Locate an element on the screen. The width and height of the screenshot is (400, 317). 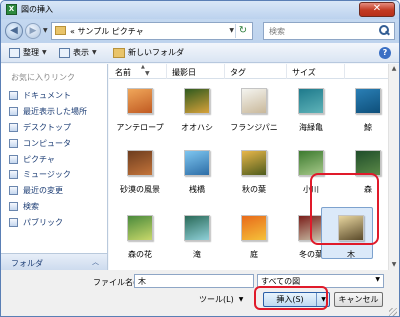
file-item-sea-turtle: 海緑亀 is located at coordinates (311, 112).